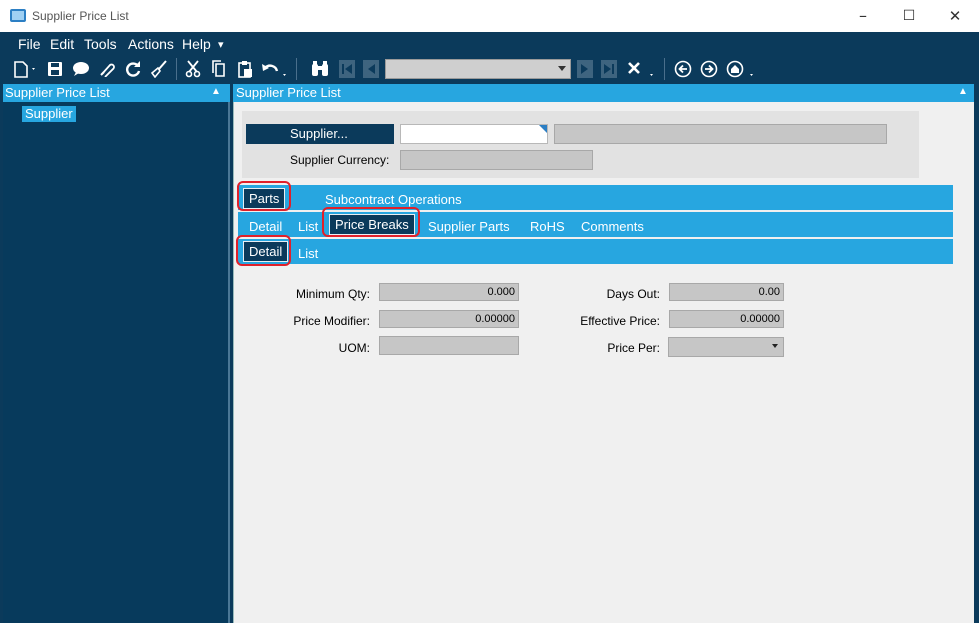  Describe the element at coordinates (332, 294) in the screenshot. I see `minimum-qty-label: Minimum Qty:` at that location.